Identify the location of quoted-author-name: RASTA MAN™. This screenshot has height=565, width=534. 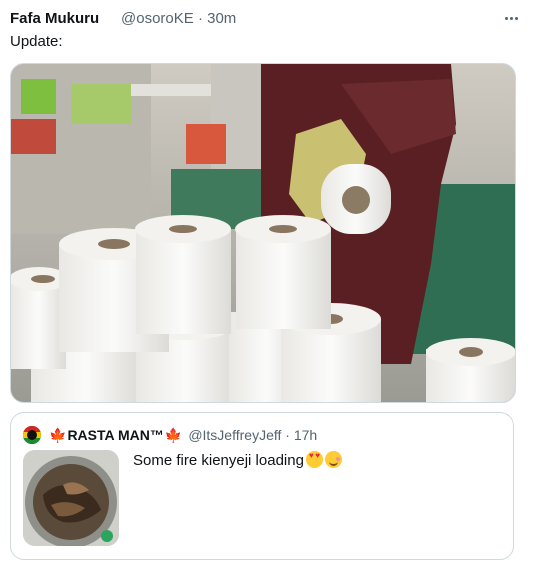
(115, 435).